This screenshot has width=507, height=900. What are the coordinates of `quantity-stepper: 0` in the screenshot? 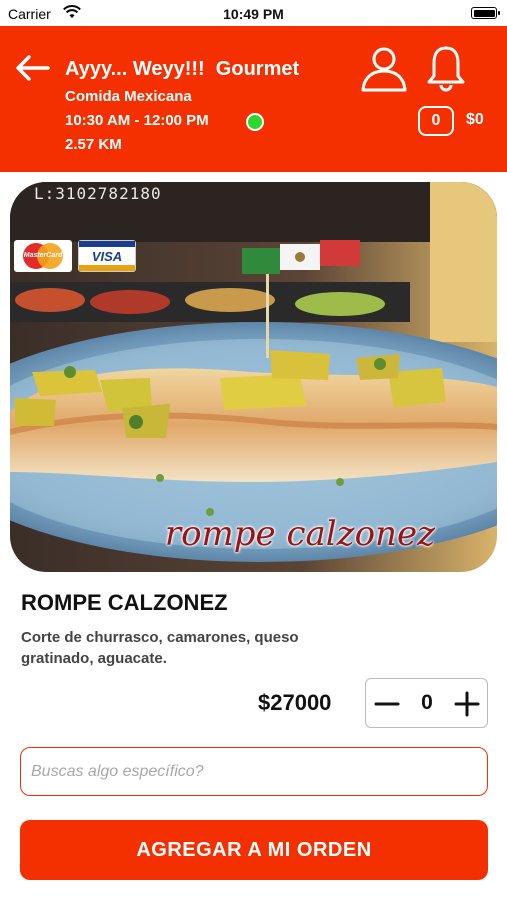 It's located at (426, 703).